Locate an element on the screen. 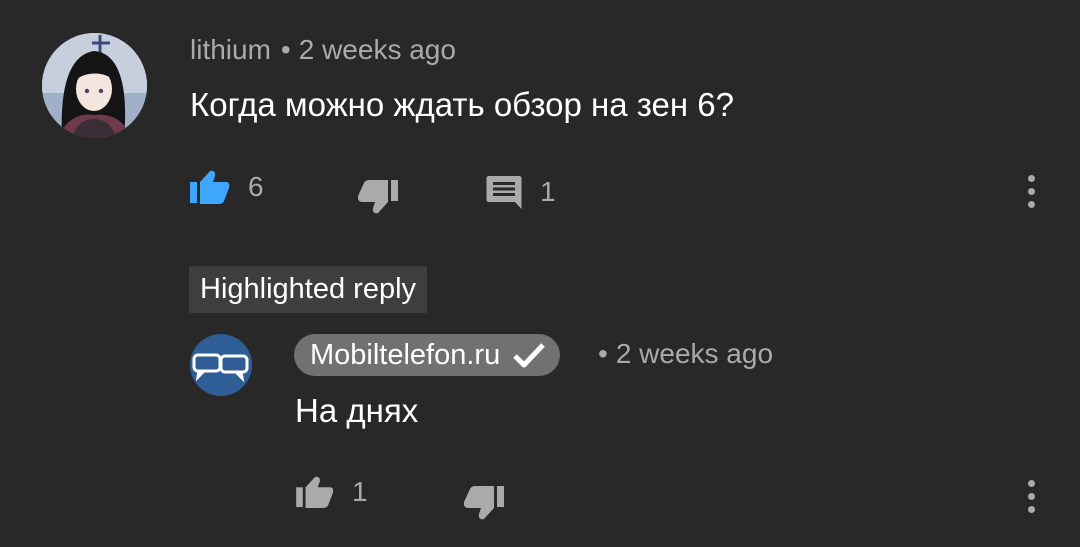 The width and height of the screenshot is (1080, 547). reply-like-count: 1 is located at coordinates (360, 491).